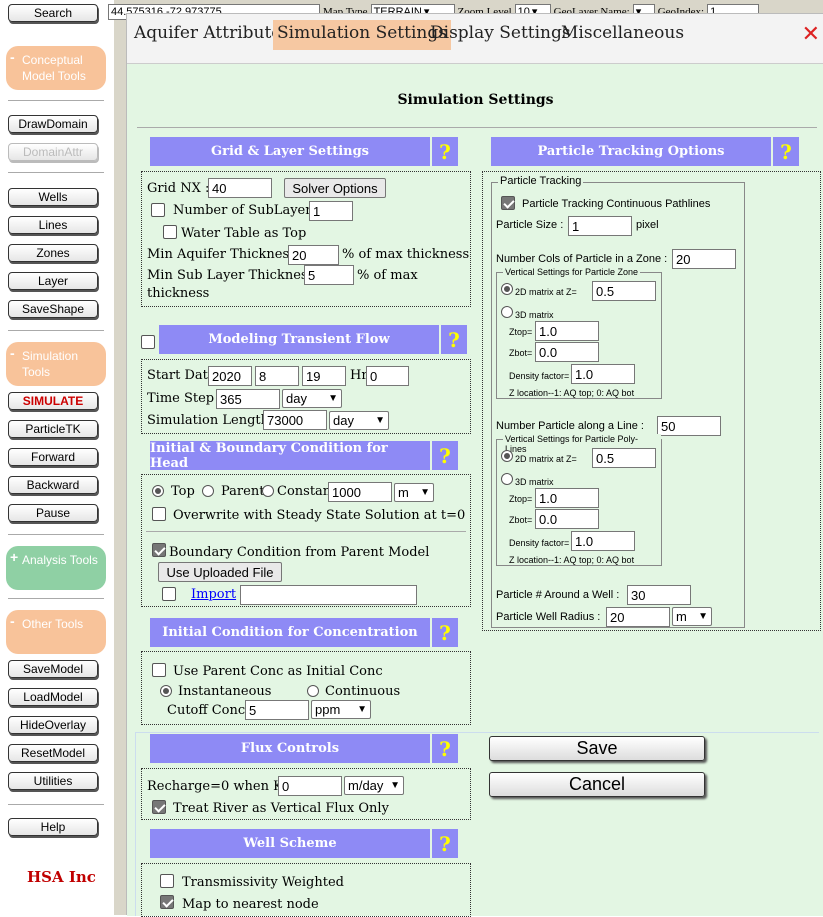 This screenshot has width=823, height=917. What do you see at coordinates (507, 456) in the screenshot?
I see `polyline-2d-radio` at bounding box center [507, 456].